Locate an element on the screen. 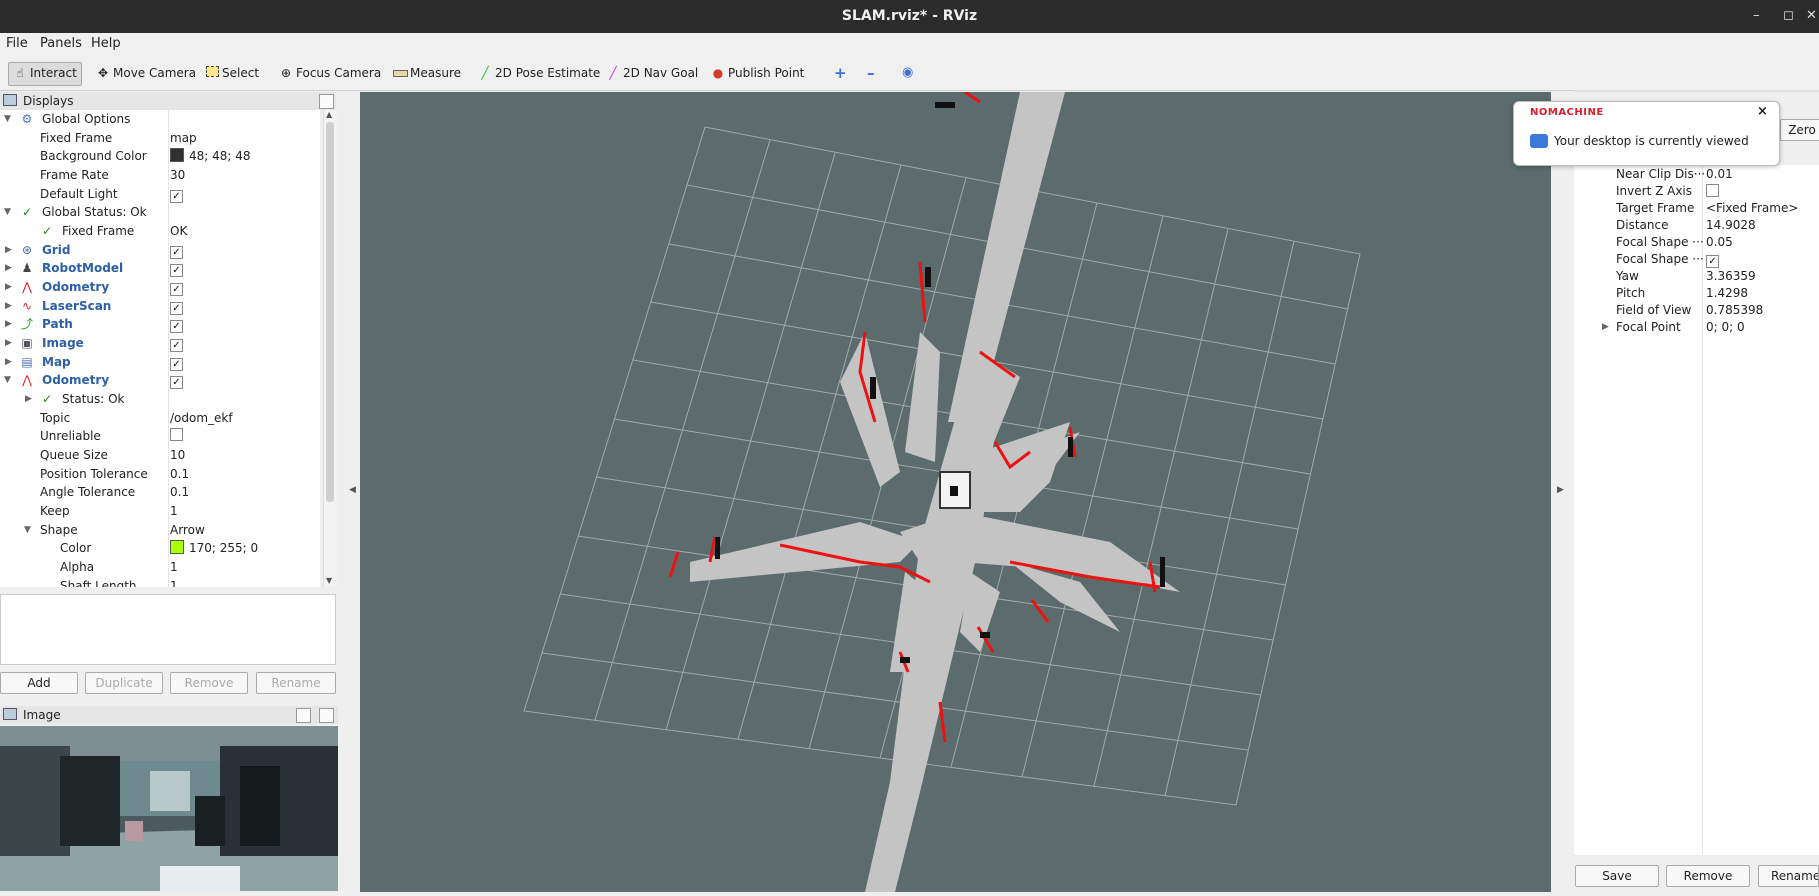  collapse-left-icon: ◀ is located at coordinates (352, 490).